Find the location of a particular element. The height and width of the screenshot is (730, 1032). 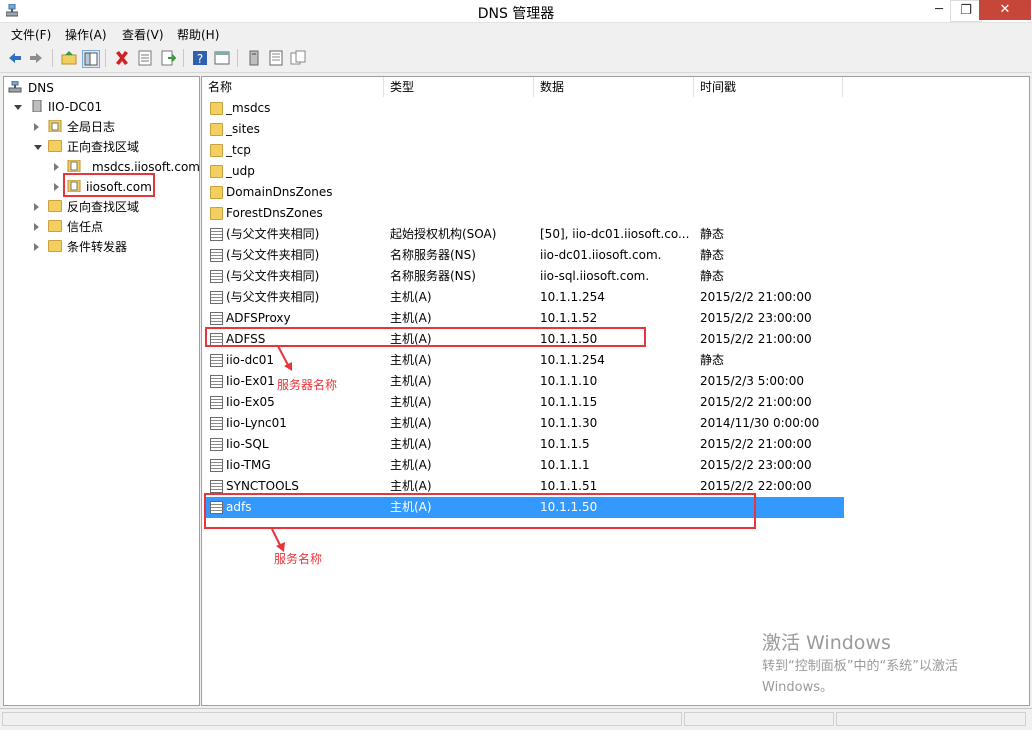

tree-node-forward-zones: 正向查找区域 is located at coordinates (100, 147).